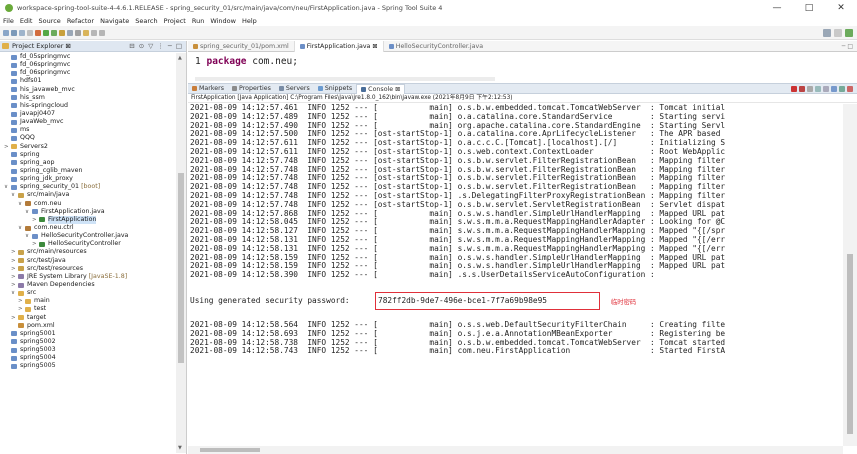 The image size is (857, 454). What do you see at coordinates (88, 81) in the screenshot?
I see `tree-item: hdfs01` at bounding box center [88, 81].